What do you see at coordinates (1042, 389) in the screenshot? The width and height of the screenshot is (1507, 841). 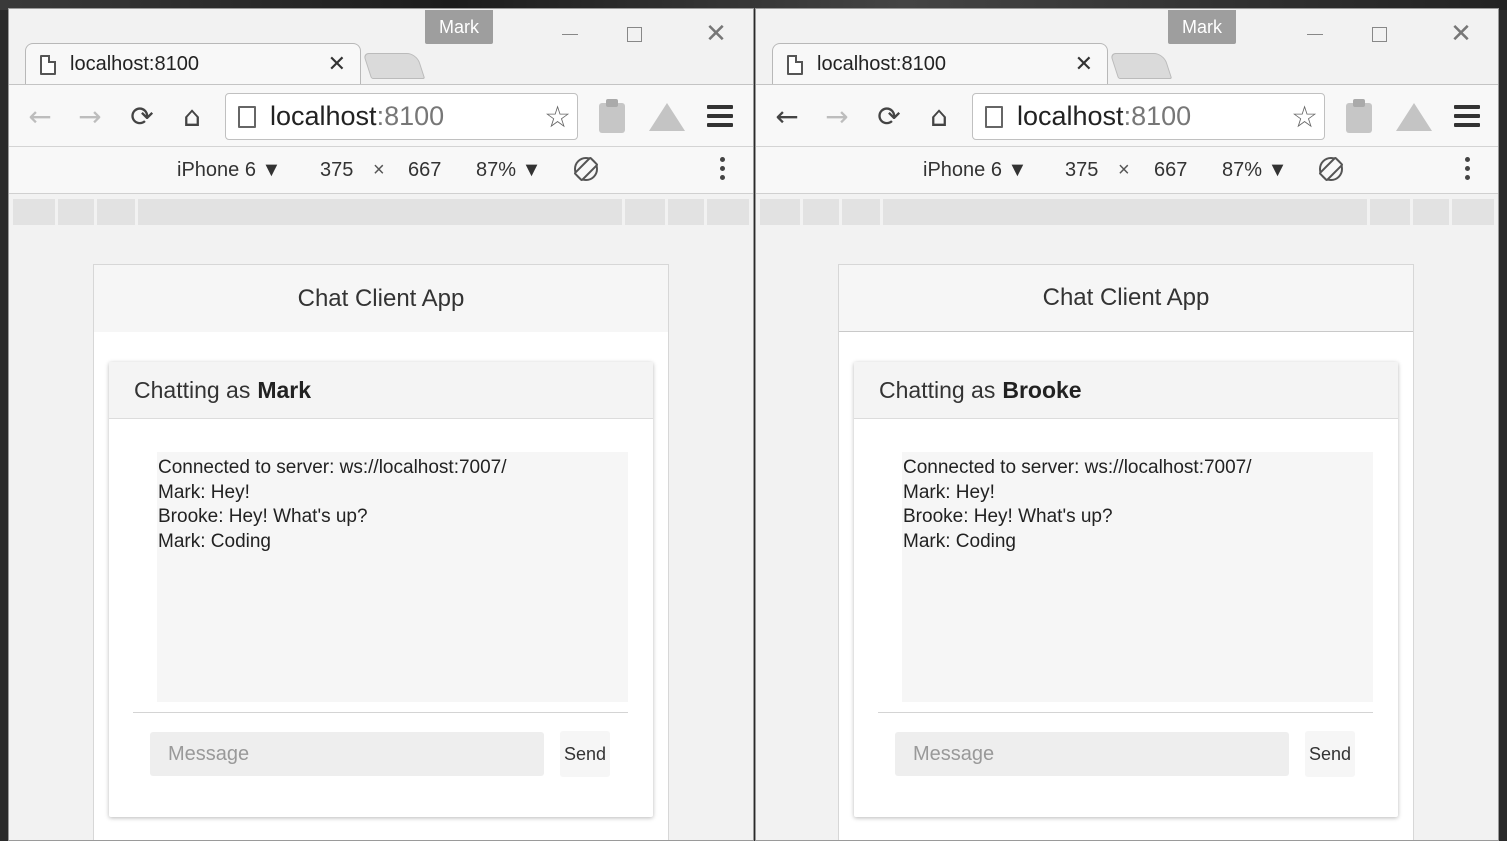 I see `username: Brooke` at bounding box center [1042, 389].